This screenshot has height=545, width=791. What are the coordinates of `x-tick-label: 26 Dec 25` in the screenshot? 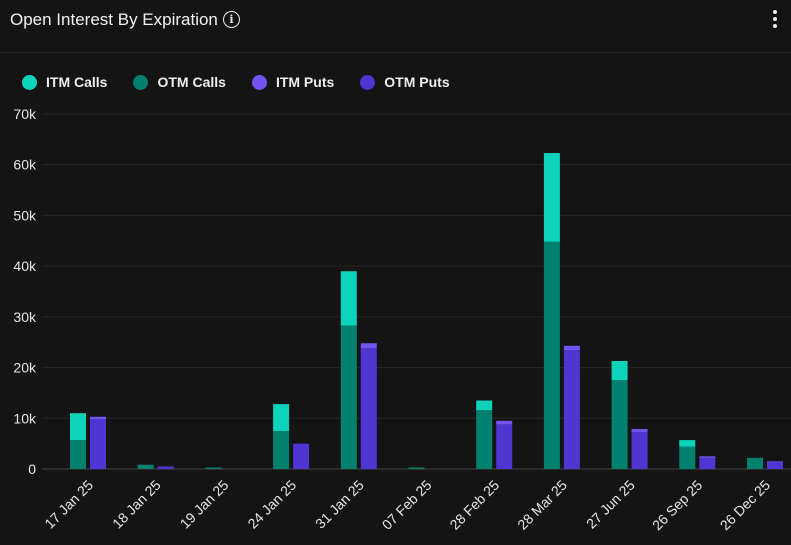 It's located at (745, 505).